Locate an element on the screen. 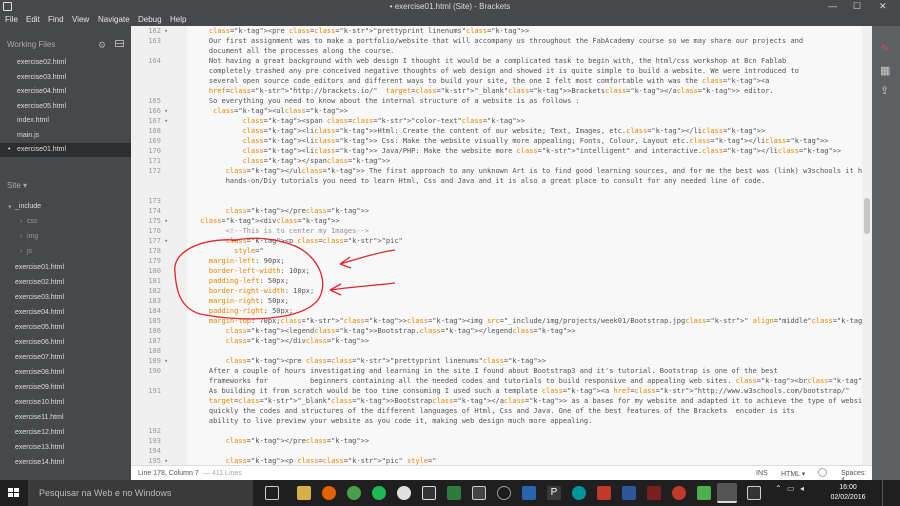 This screenshot has width=900, height=506. site-file-item: exercise03.html is located at coordinates (39, 297).